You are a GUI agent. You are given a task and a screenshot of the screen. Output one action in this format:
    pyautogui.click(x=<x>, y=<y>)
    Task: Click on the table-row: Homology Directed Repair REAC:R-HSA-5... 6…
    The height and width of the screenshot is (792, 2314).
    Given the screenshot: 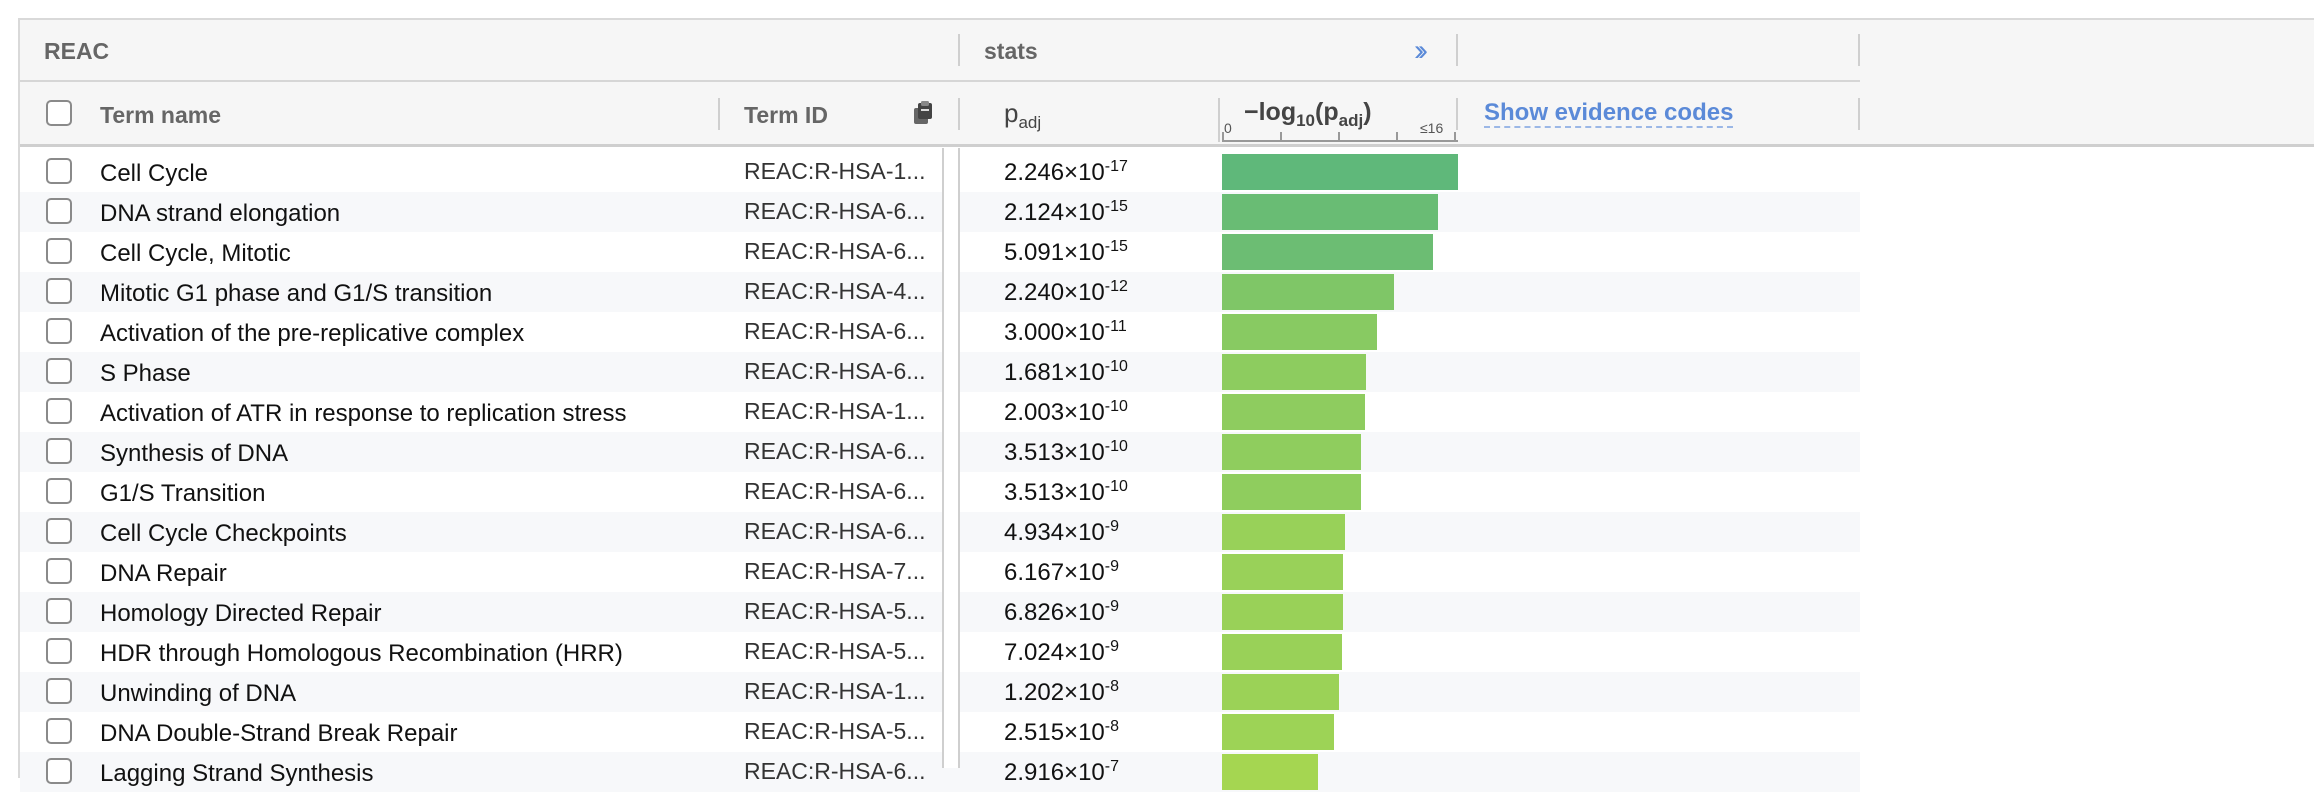 What is the action you would take?
    pyautogui.click(x=940, y=612)
    